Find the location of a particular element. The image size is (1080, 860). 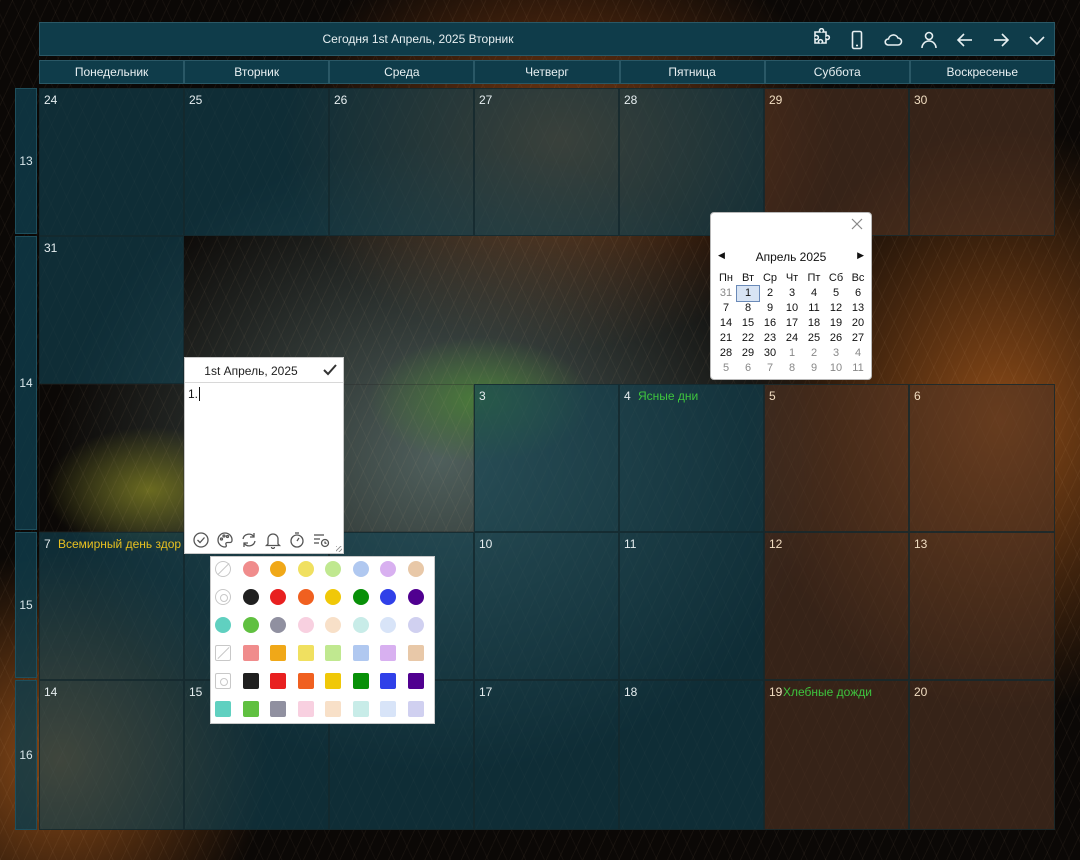

mini-calendar-day: 23 is located at coordinates (770, 338).